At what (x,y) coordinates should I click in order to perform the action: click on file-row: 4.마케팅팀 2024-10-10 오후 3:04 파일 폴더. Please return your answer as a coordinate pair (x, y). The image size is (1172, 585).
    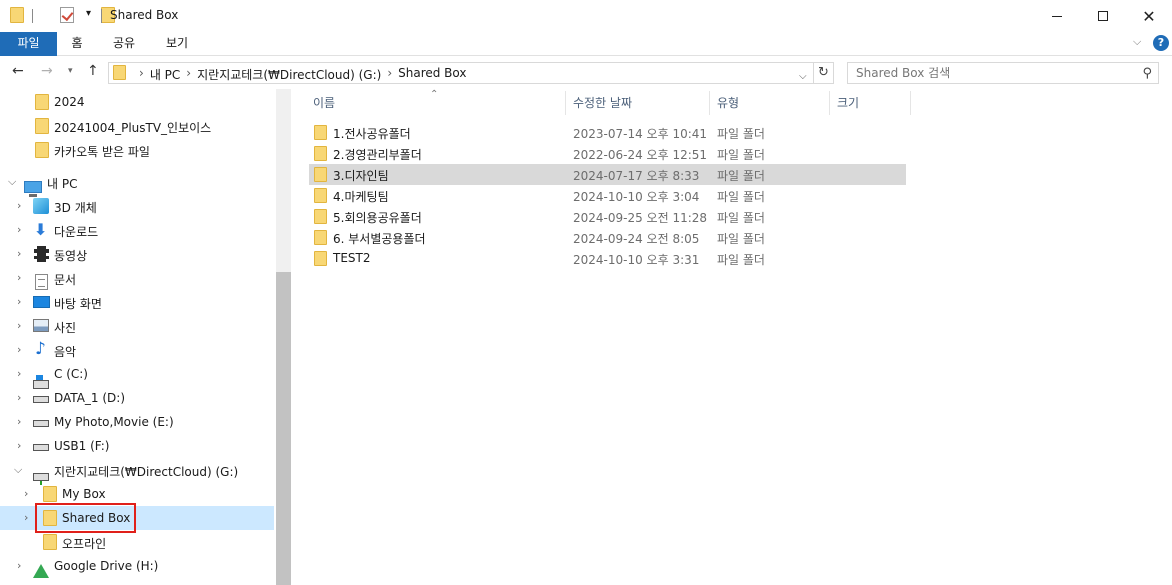
    Looking at the image, I should click on (607, 195).